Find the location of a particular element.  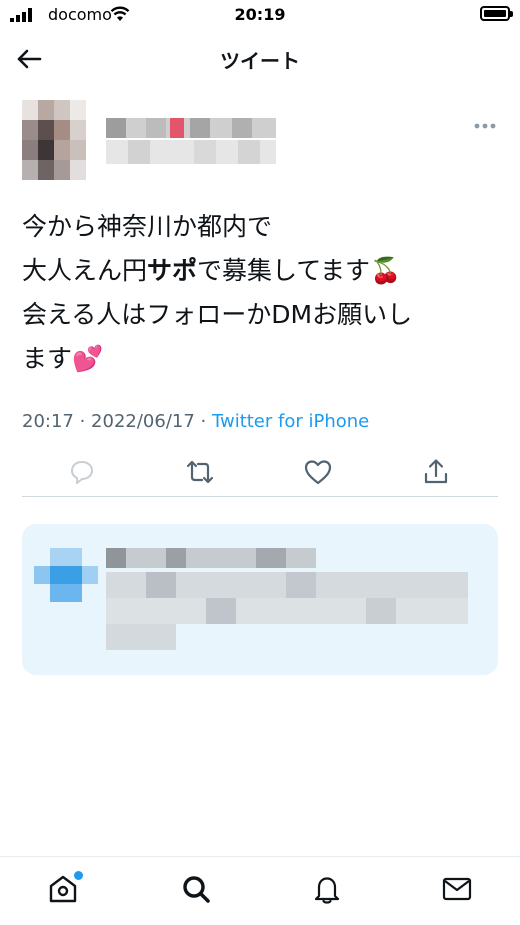

tweet-bold-word: サポ is located at coordinates (172, 270).